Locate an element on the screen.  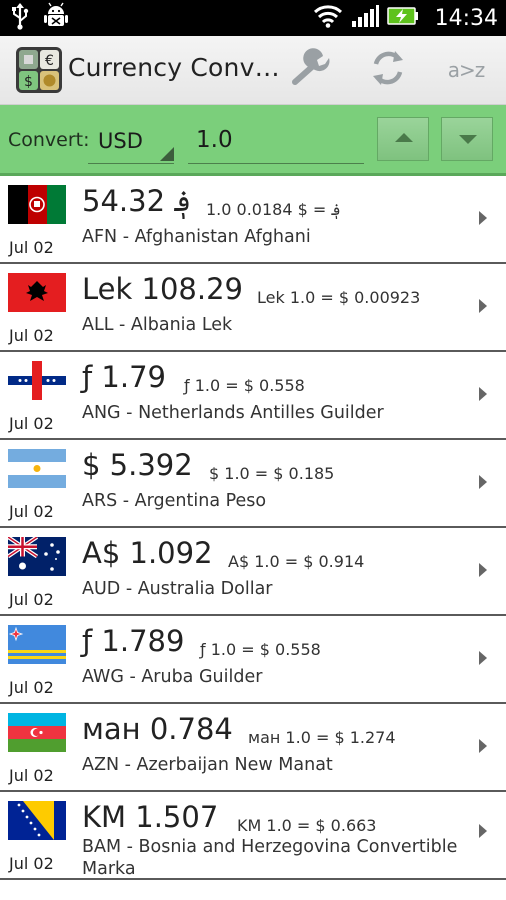
arrow-up-icon is located at coordinates (404, 137).